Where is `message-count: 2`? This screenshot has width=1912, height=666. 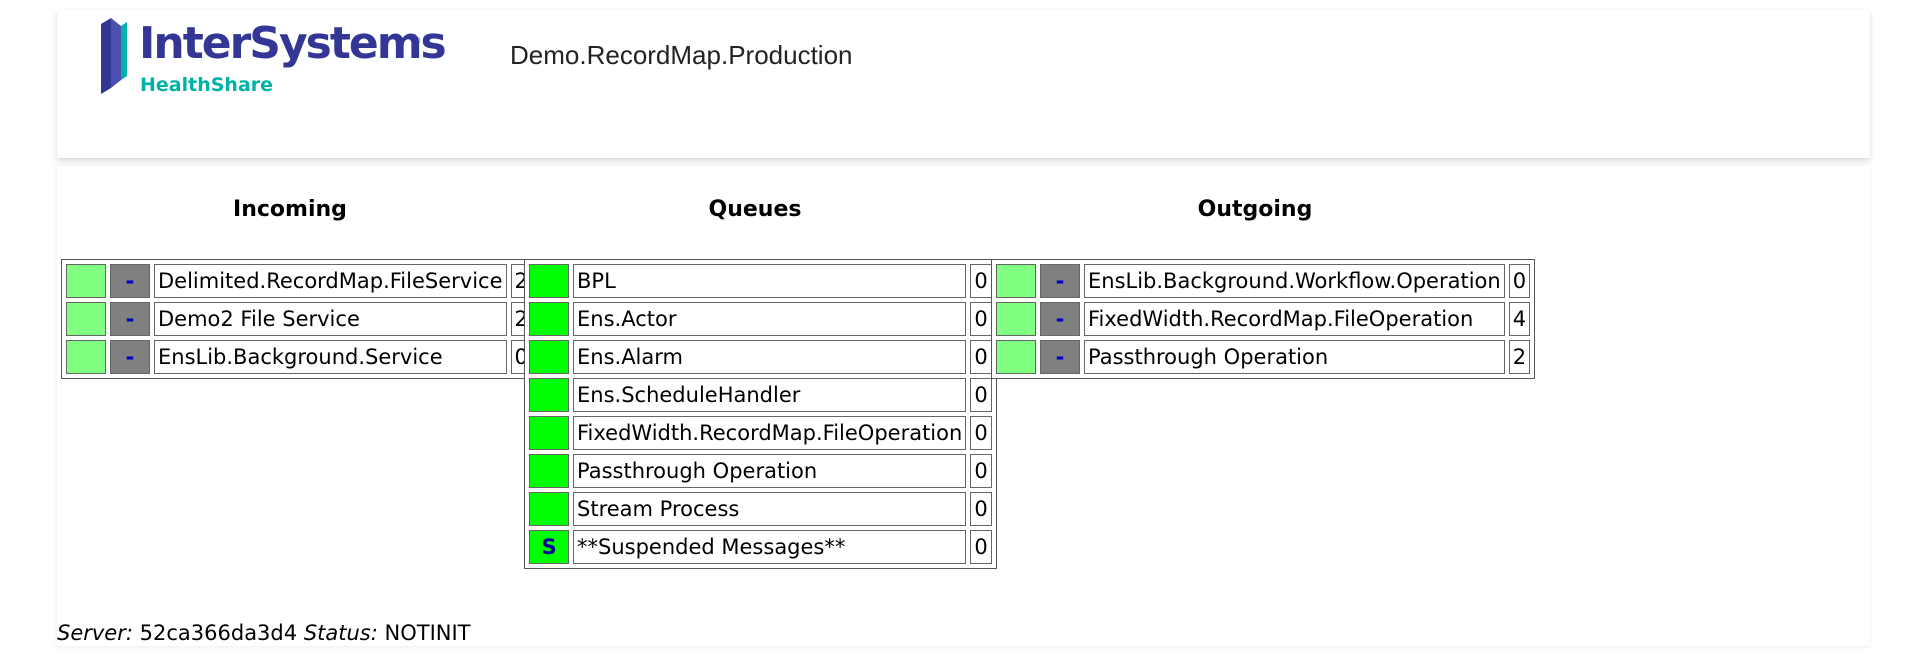 message-count: 2 is located at coordinates (1519, 357).